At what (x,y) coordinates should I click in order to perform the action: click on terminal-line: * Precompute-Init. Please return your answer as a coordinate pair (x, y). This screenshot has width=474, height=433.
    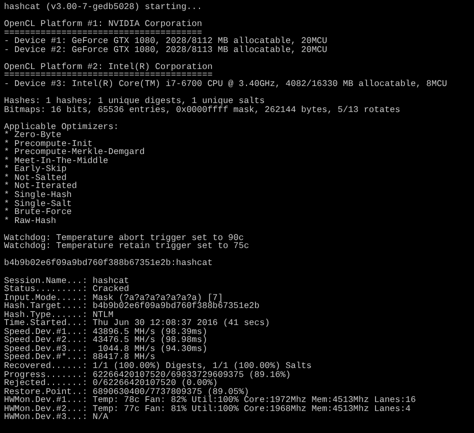
    Looking at the image, I should click on (48, 144).